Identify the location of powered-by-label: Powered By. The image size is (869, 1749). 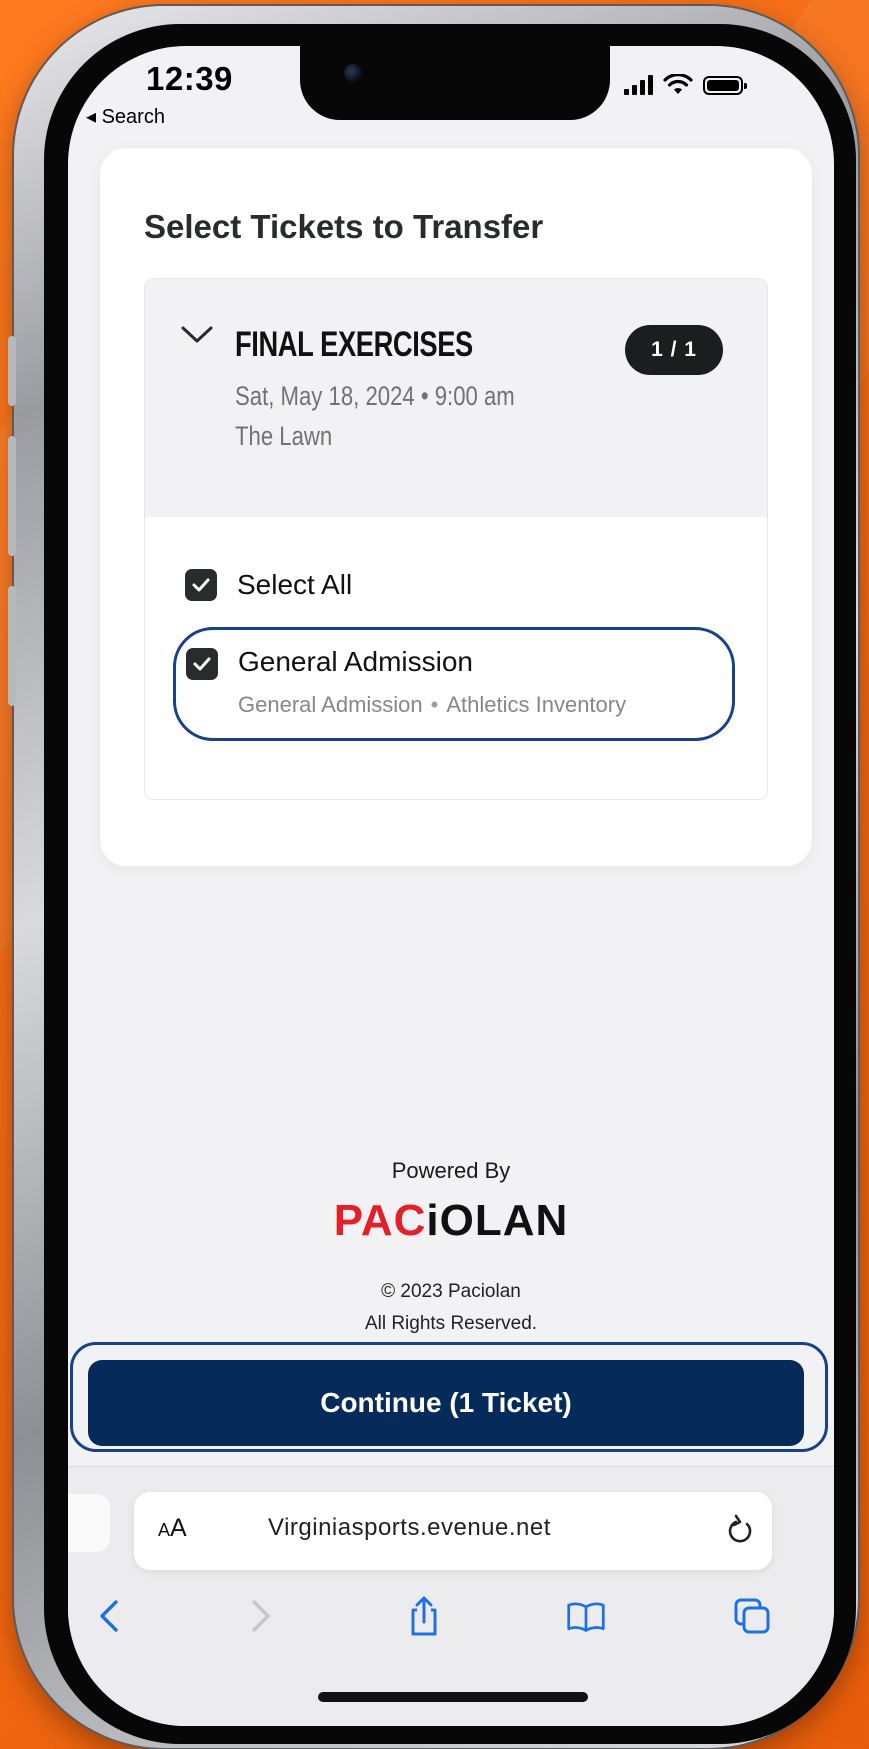
(451, 1170).